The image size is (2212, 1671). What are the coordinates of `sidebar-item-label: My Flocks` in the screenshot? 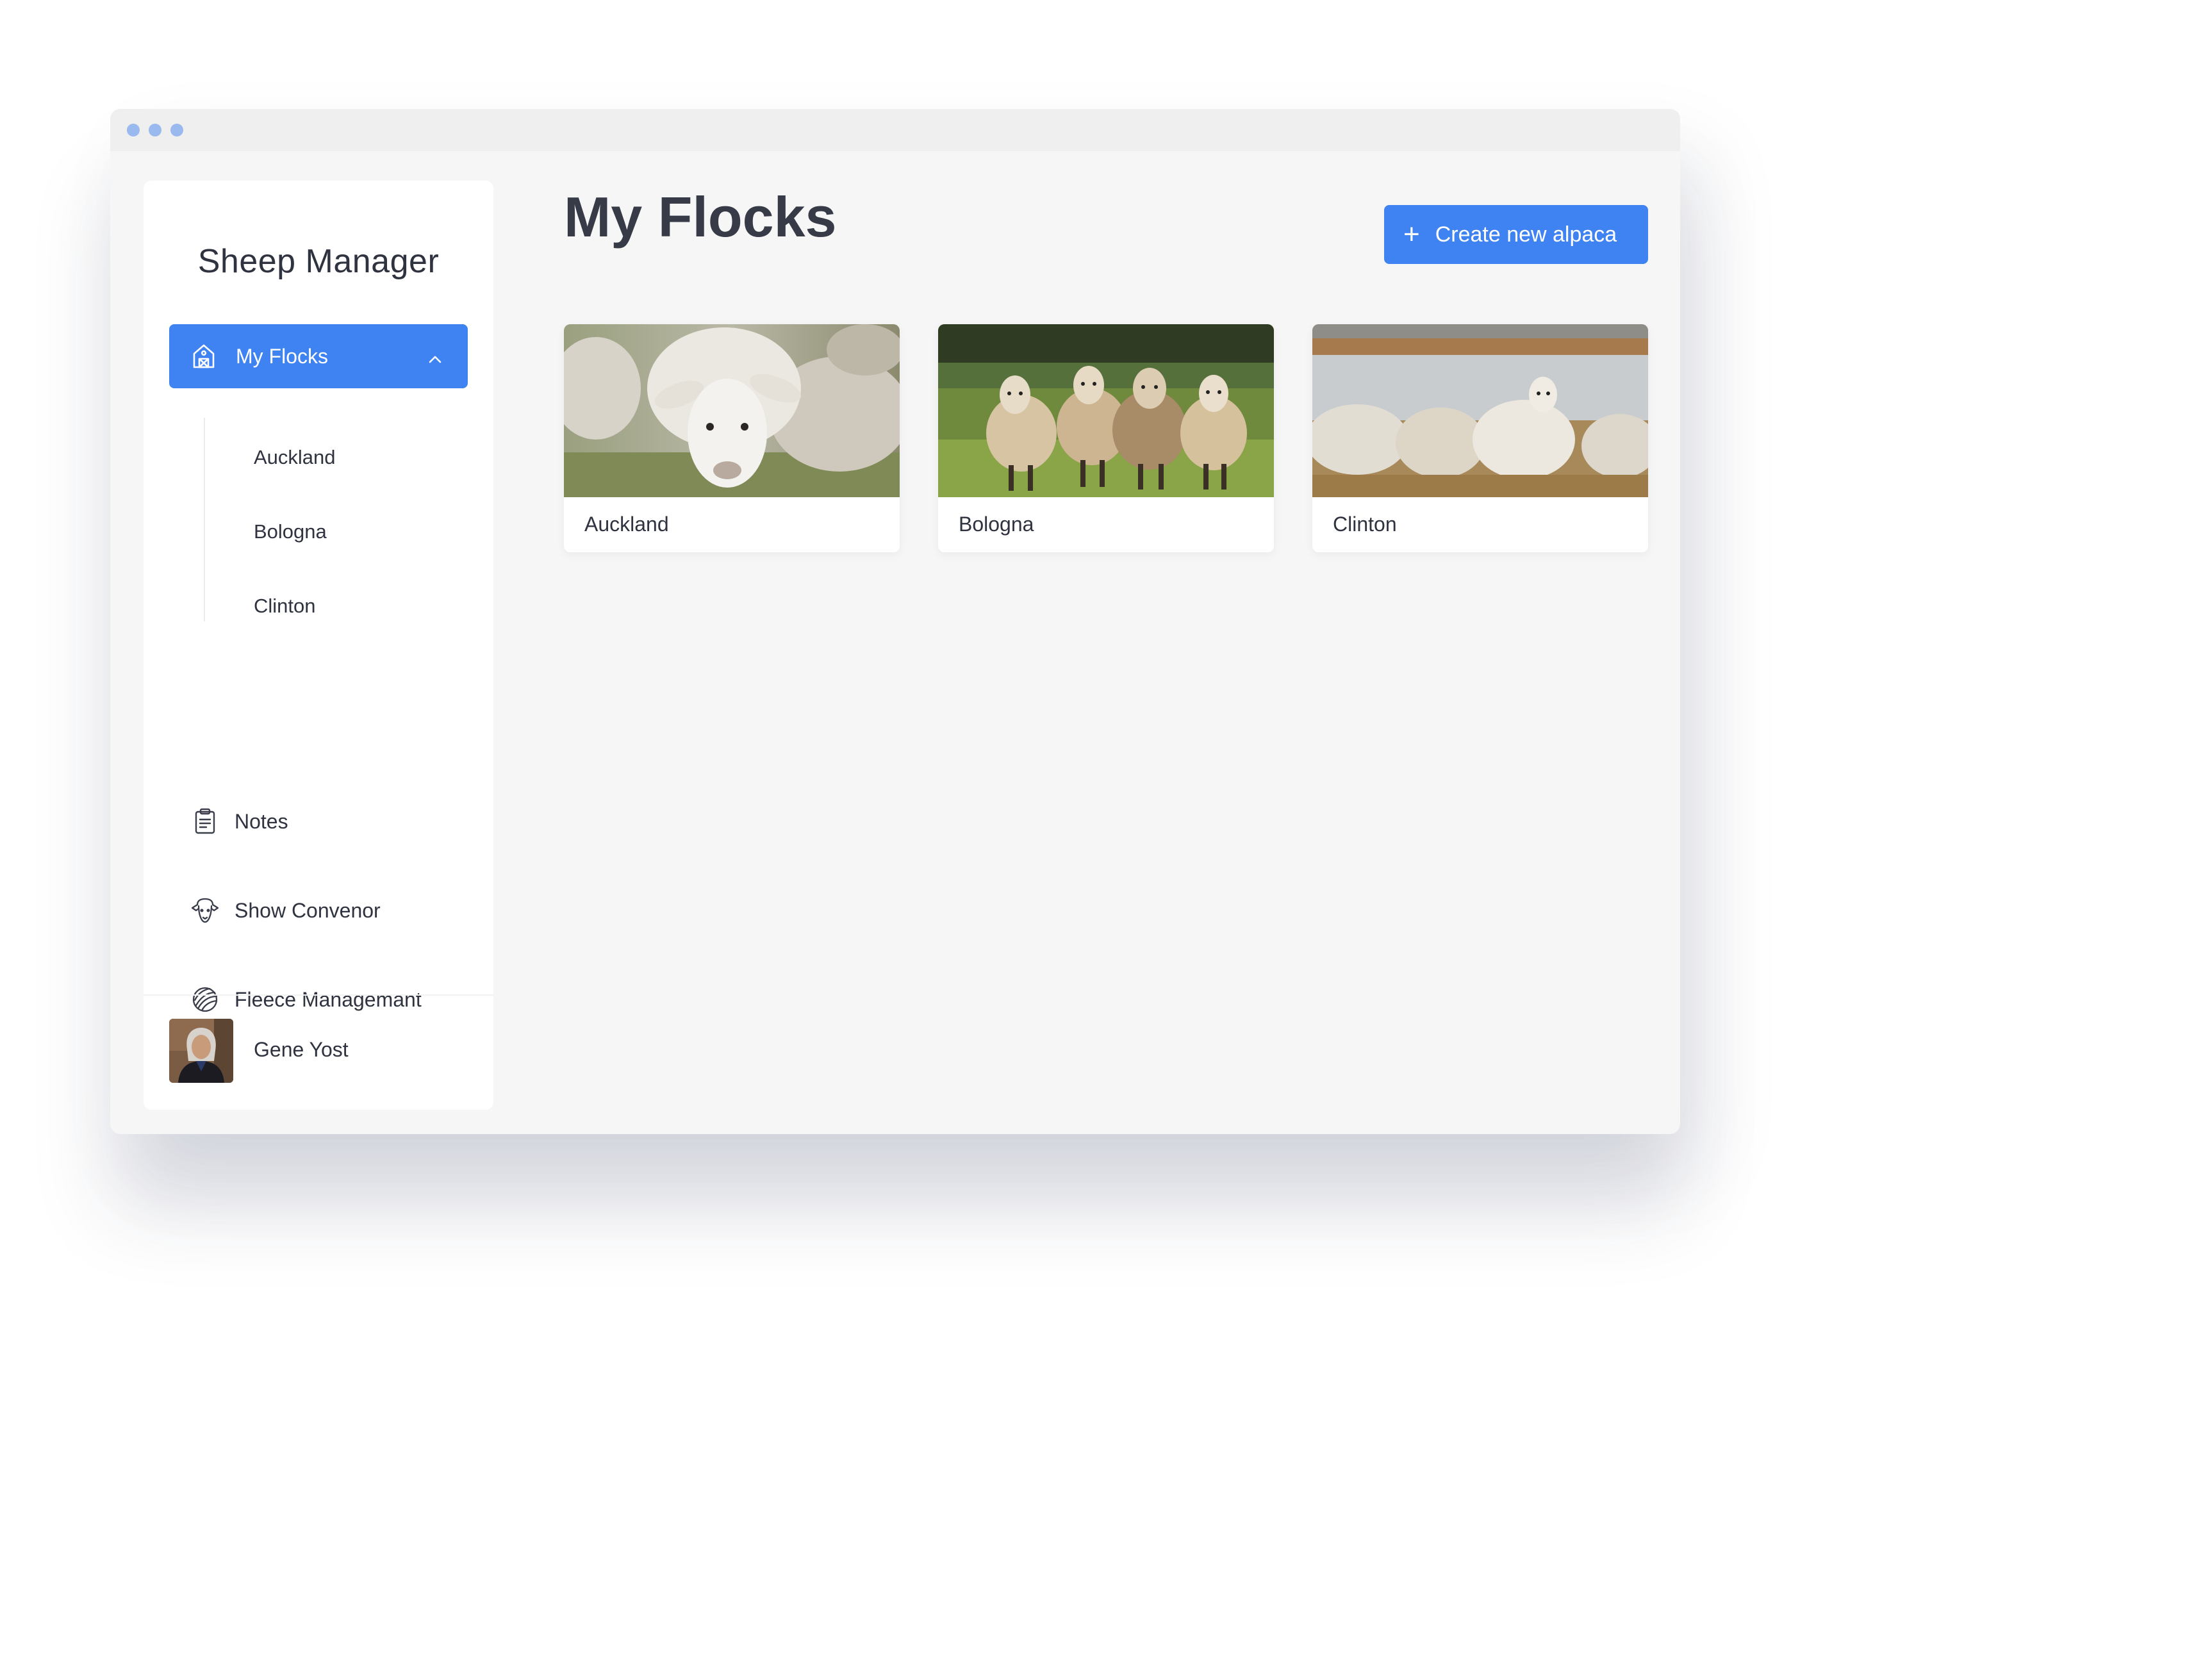 It's located at (282, 356).